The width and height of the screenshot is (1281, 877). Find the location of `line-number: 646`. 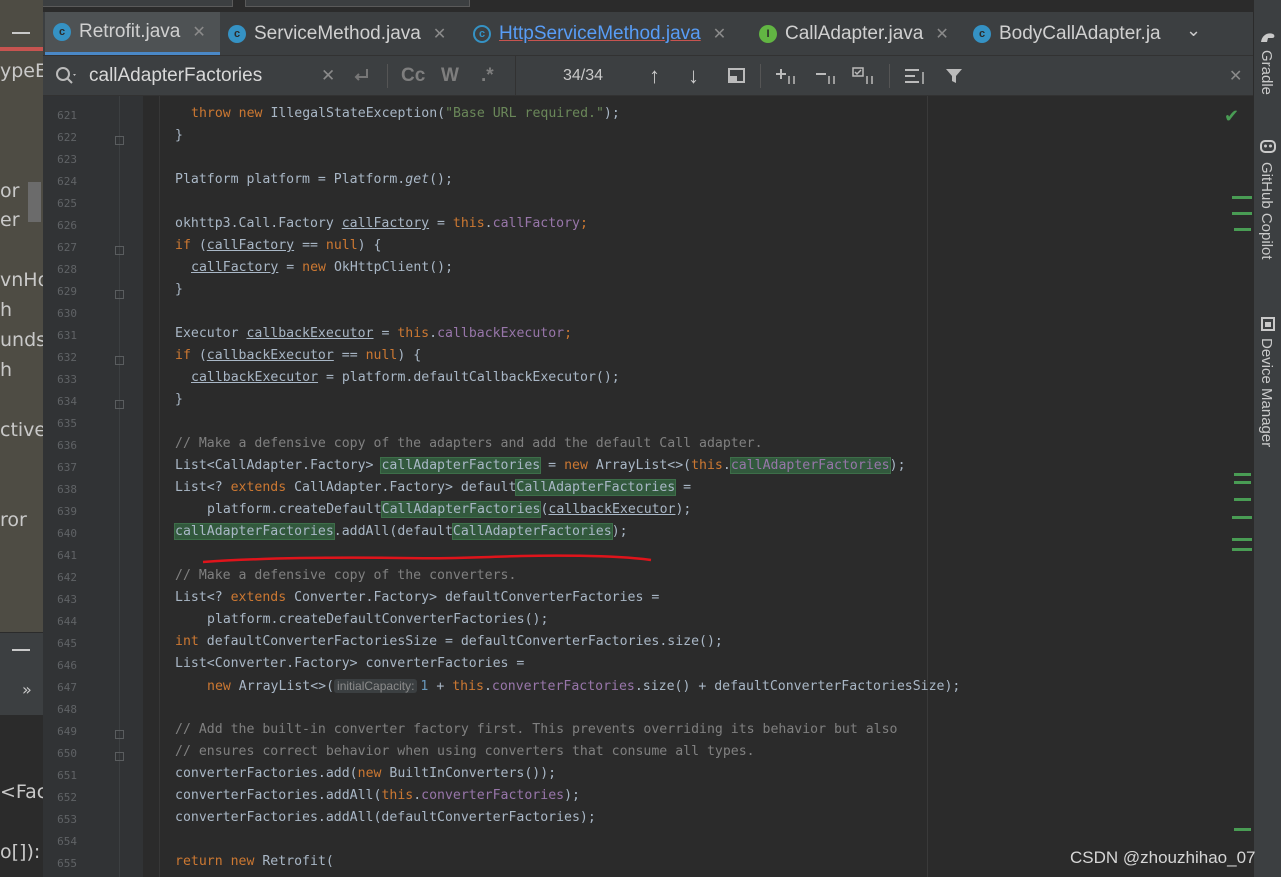

line-number: 646 is located at coordinates (67, 665).